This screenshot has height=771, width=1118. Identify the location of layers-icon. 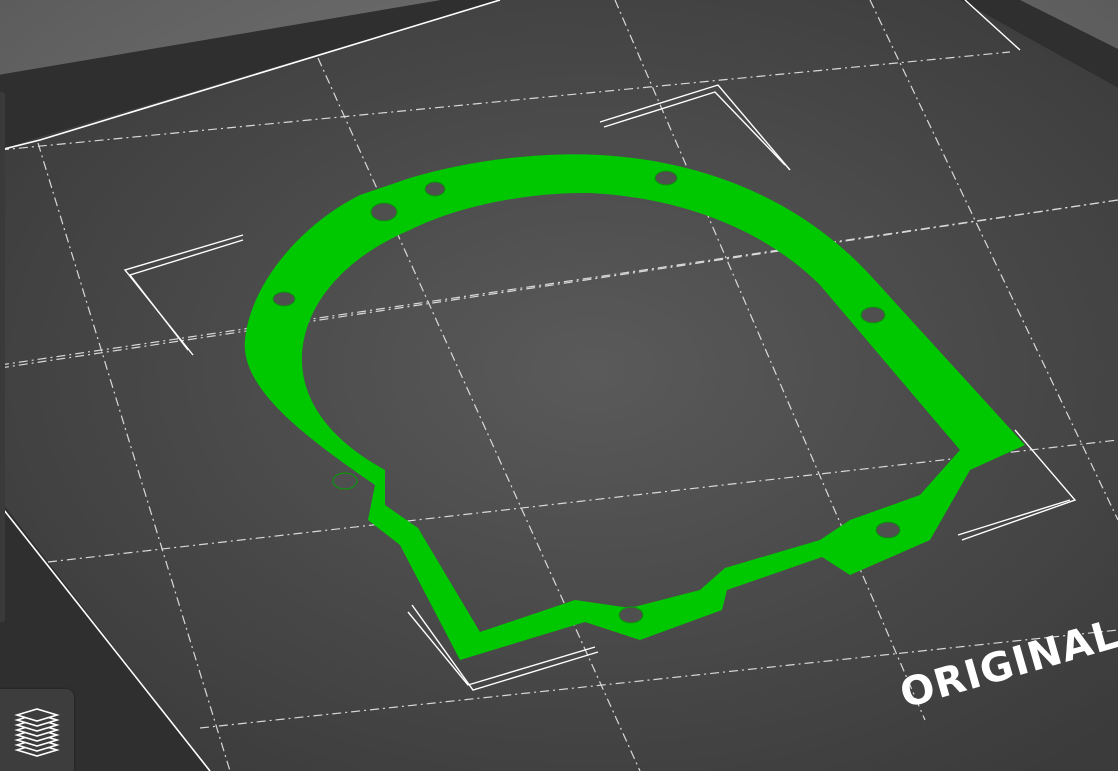
(37, 732).